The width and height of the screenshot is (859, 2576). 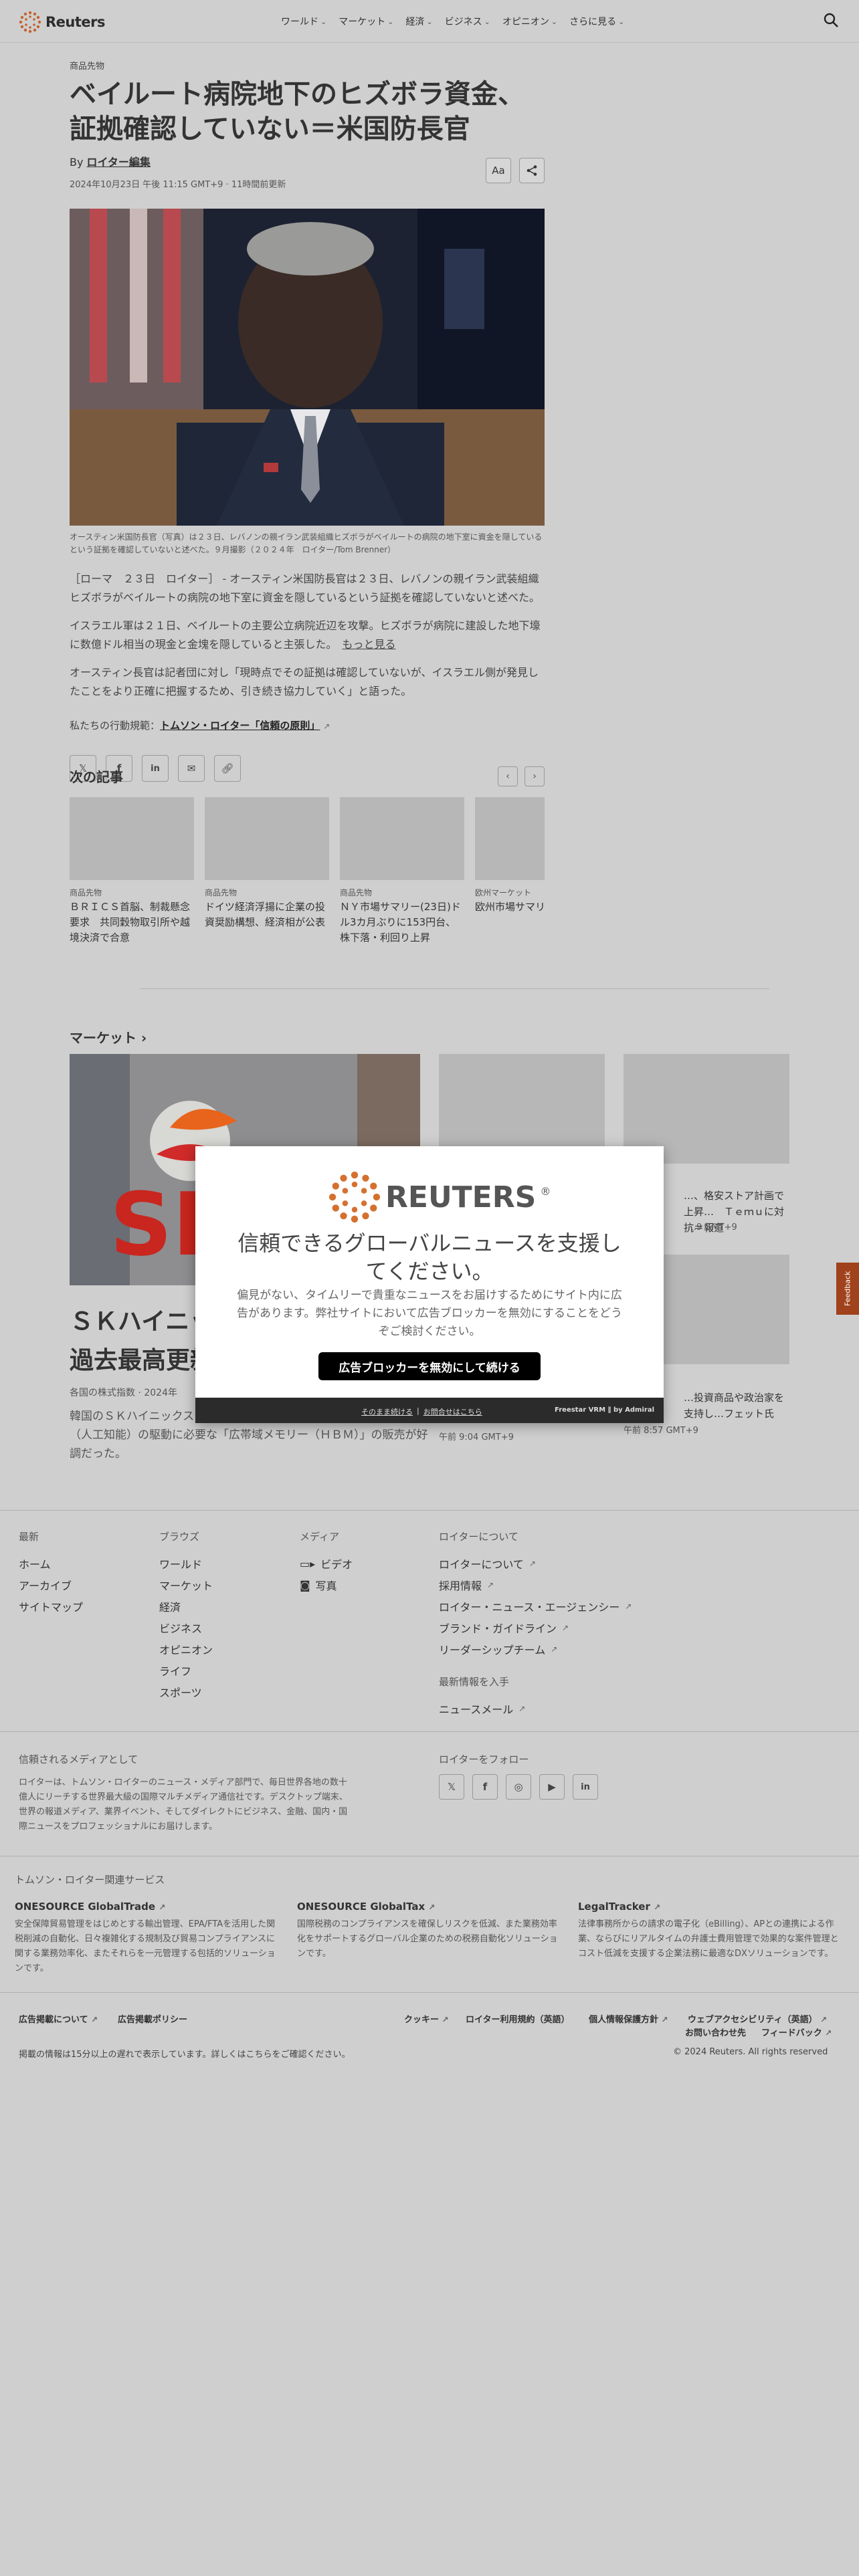 I want to click on article-tools: Aa, so click(x=515, y=170).